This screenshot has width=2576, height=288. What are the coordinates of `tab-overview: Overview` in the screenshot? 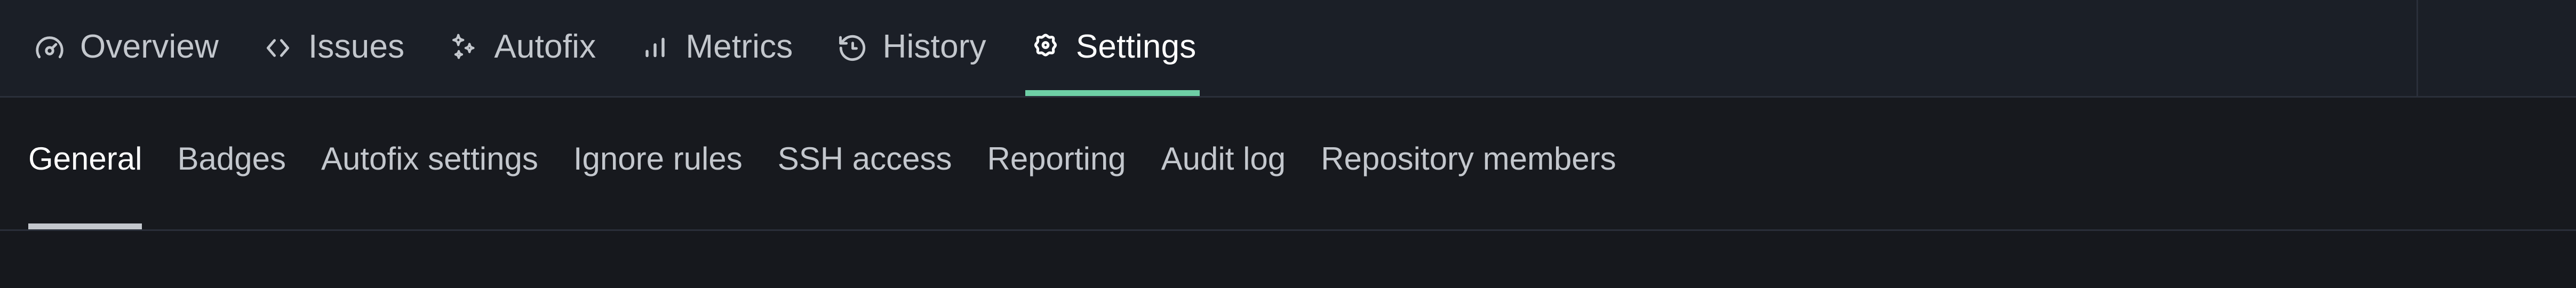 It's located at (126, 48).